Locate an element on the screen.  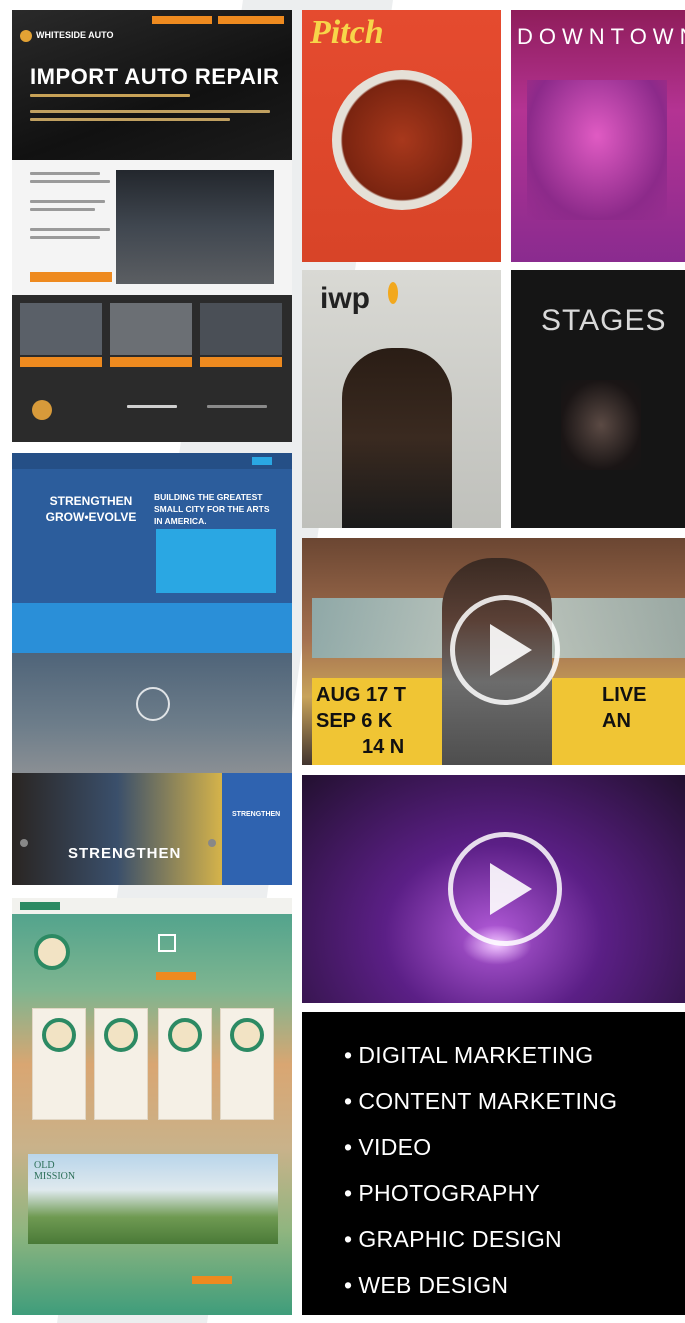
auto-logo-icon is located at coordinates (26, 36).